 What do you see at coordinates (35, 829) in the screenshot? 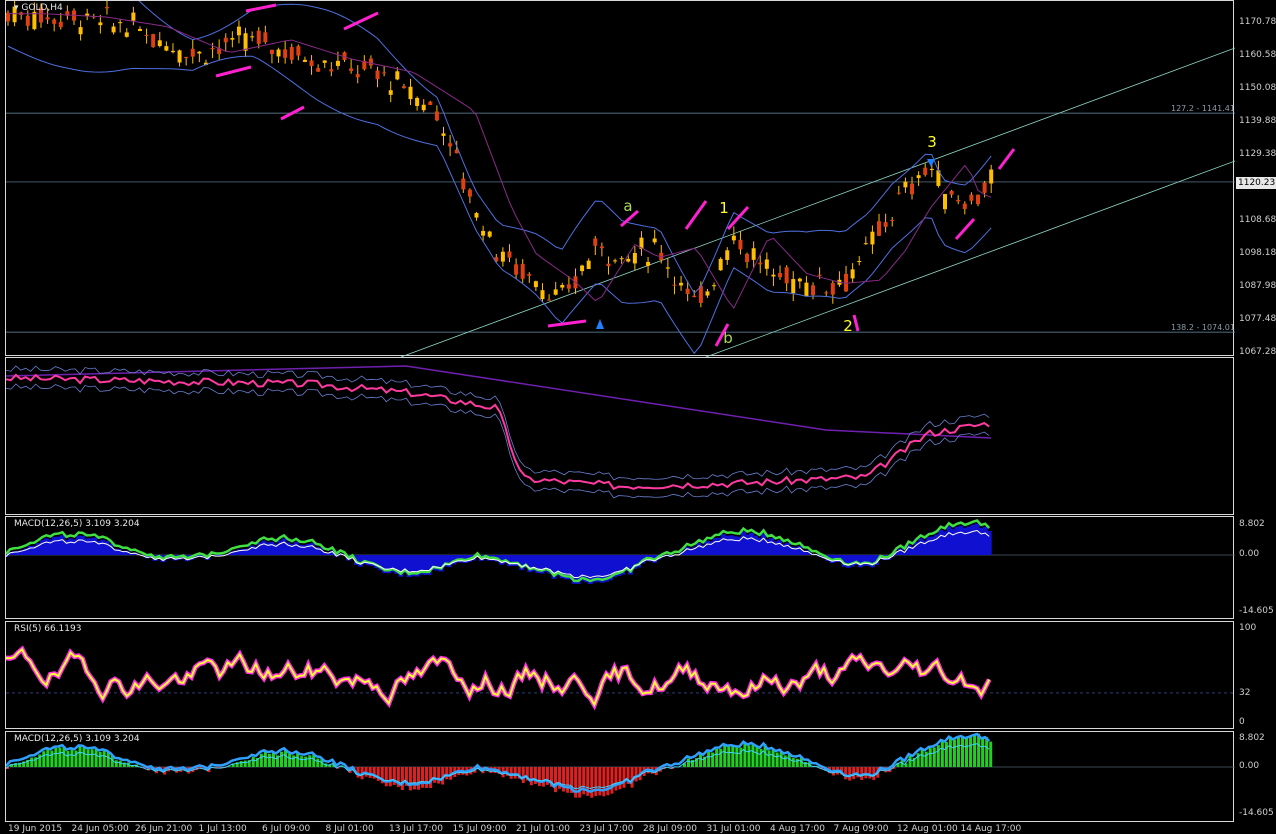
I see `time-axis-label: 19 Jun 2015` at bounding box center [35, 829].